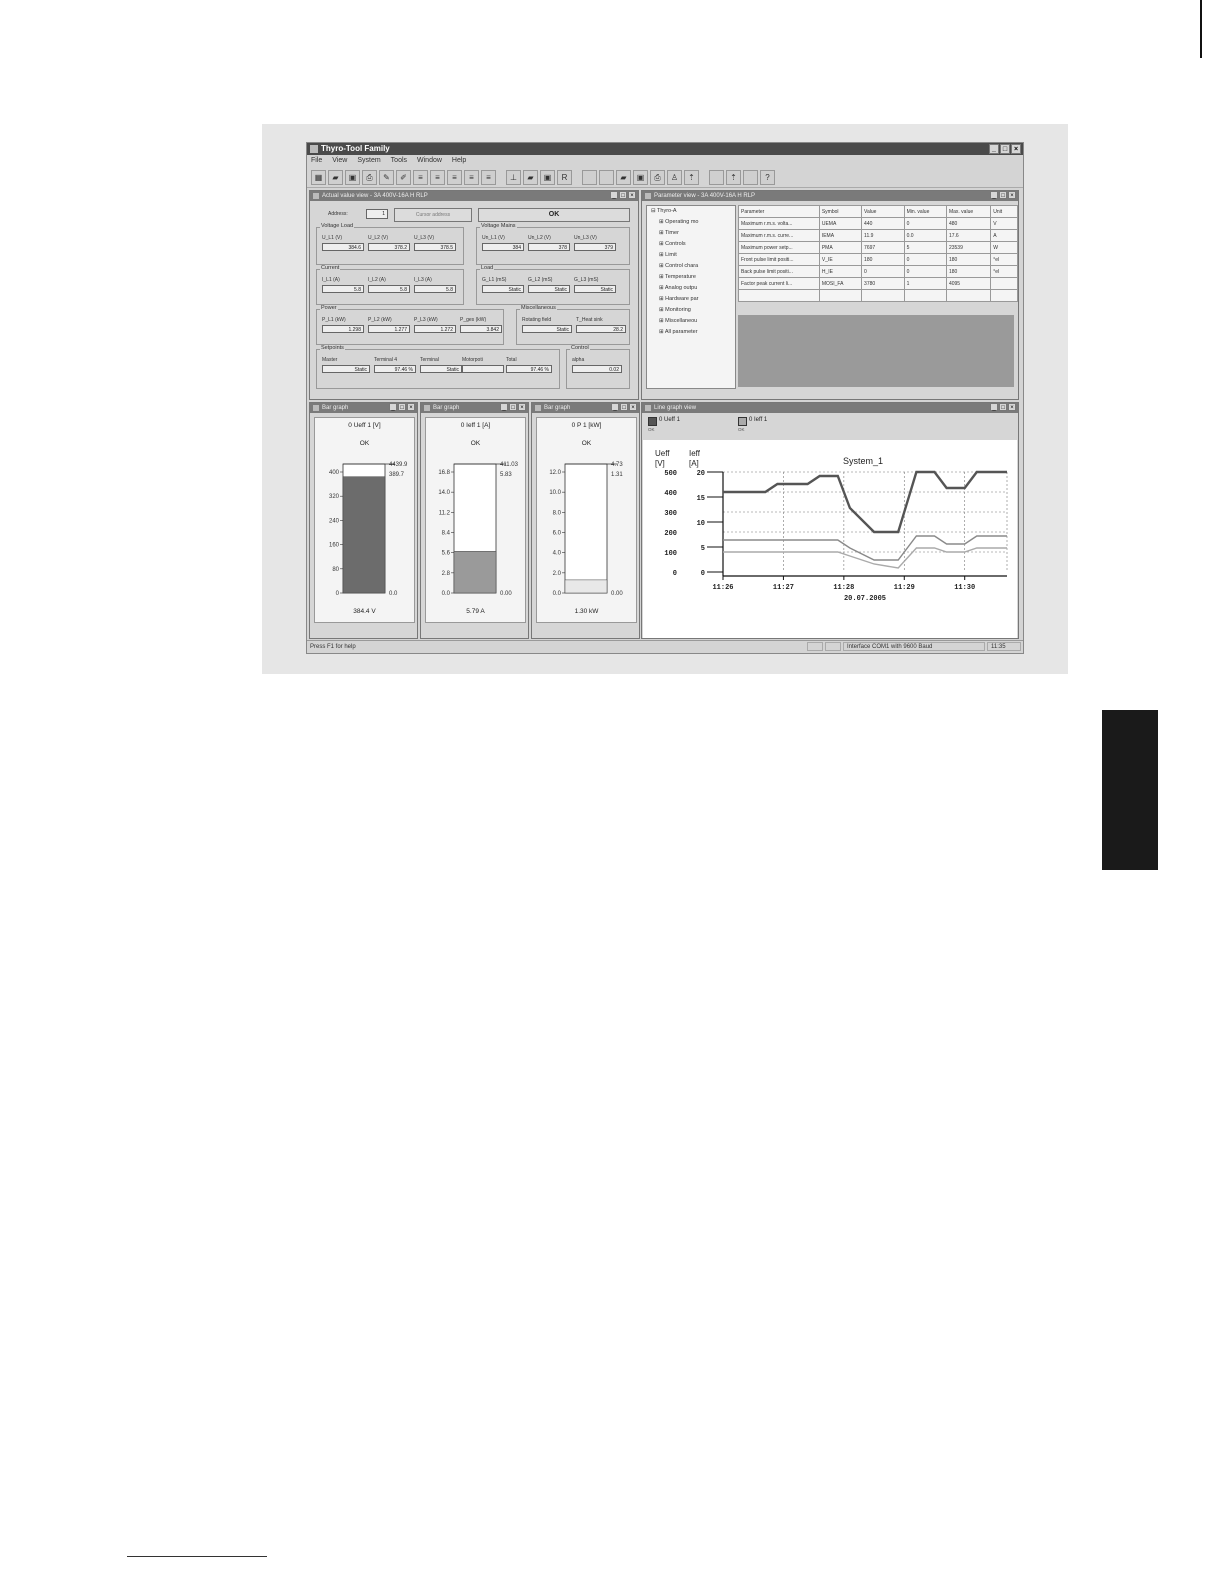 This screenshot has height=1584, width=1224. Describe the element at coordinates (883, 211) in the screenshot. I see `column-header: Value` at that location.